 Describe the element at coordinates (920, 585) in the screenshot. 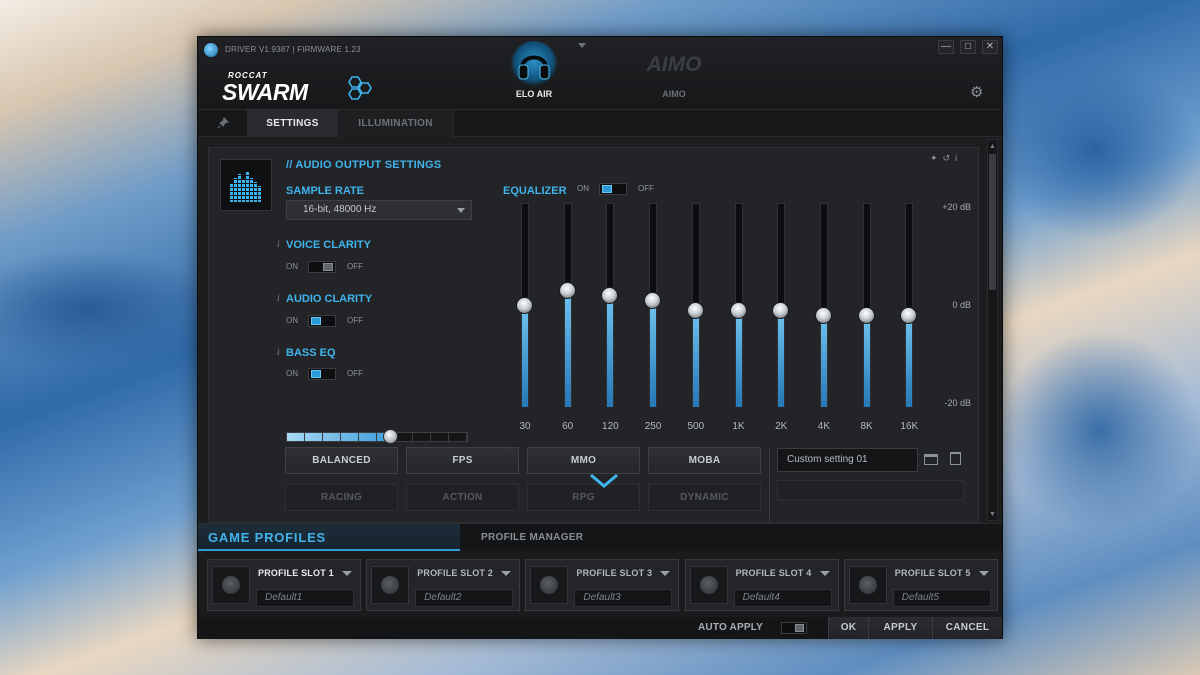

I see `profile-slot: PROFILE SLOT 5 Default5` at that location.